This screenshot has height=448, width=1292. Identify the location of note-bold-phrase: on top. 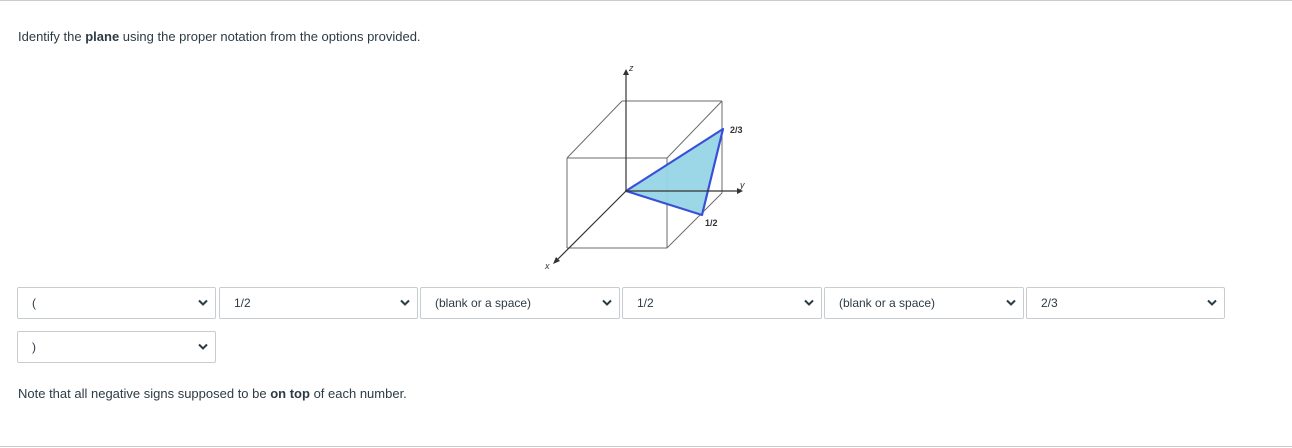
(290, 393).